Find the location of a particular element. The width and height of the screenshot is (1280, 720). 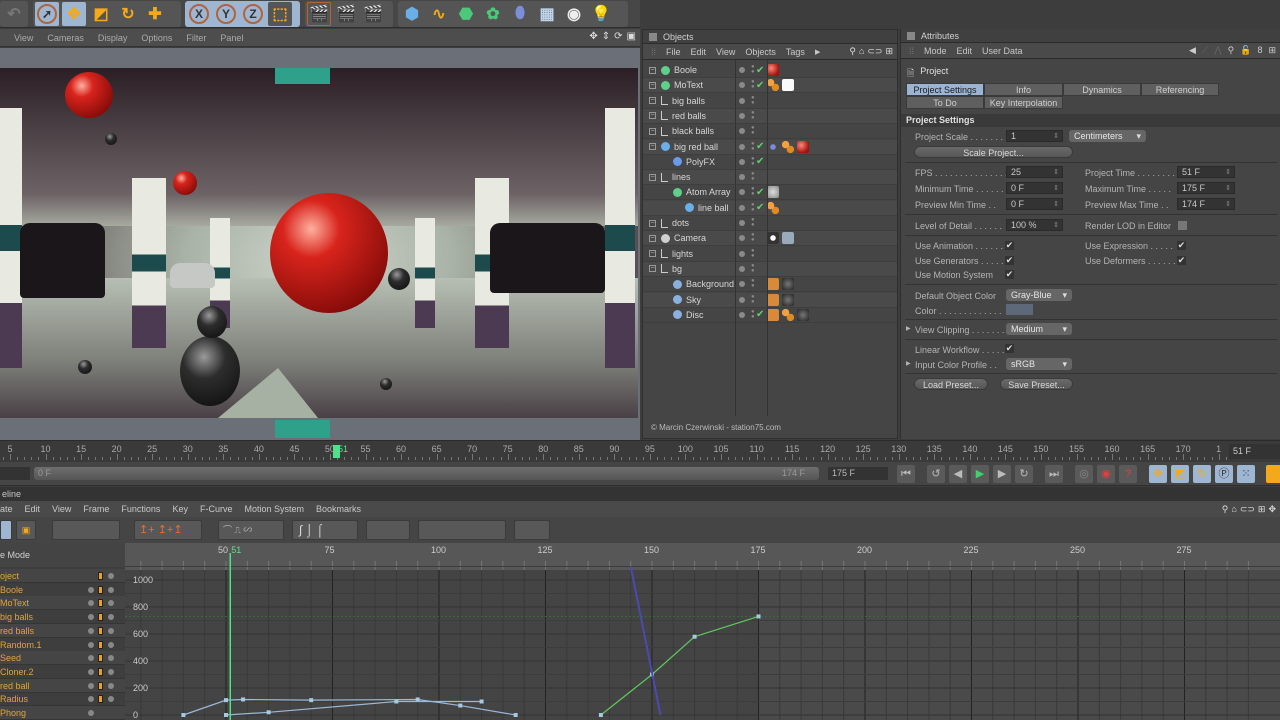

object-row: − Camera ● ● is located at coordinates (770, 239).